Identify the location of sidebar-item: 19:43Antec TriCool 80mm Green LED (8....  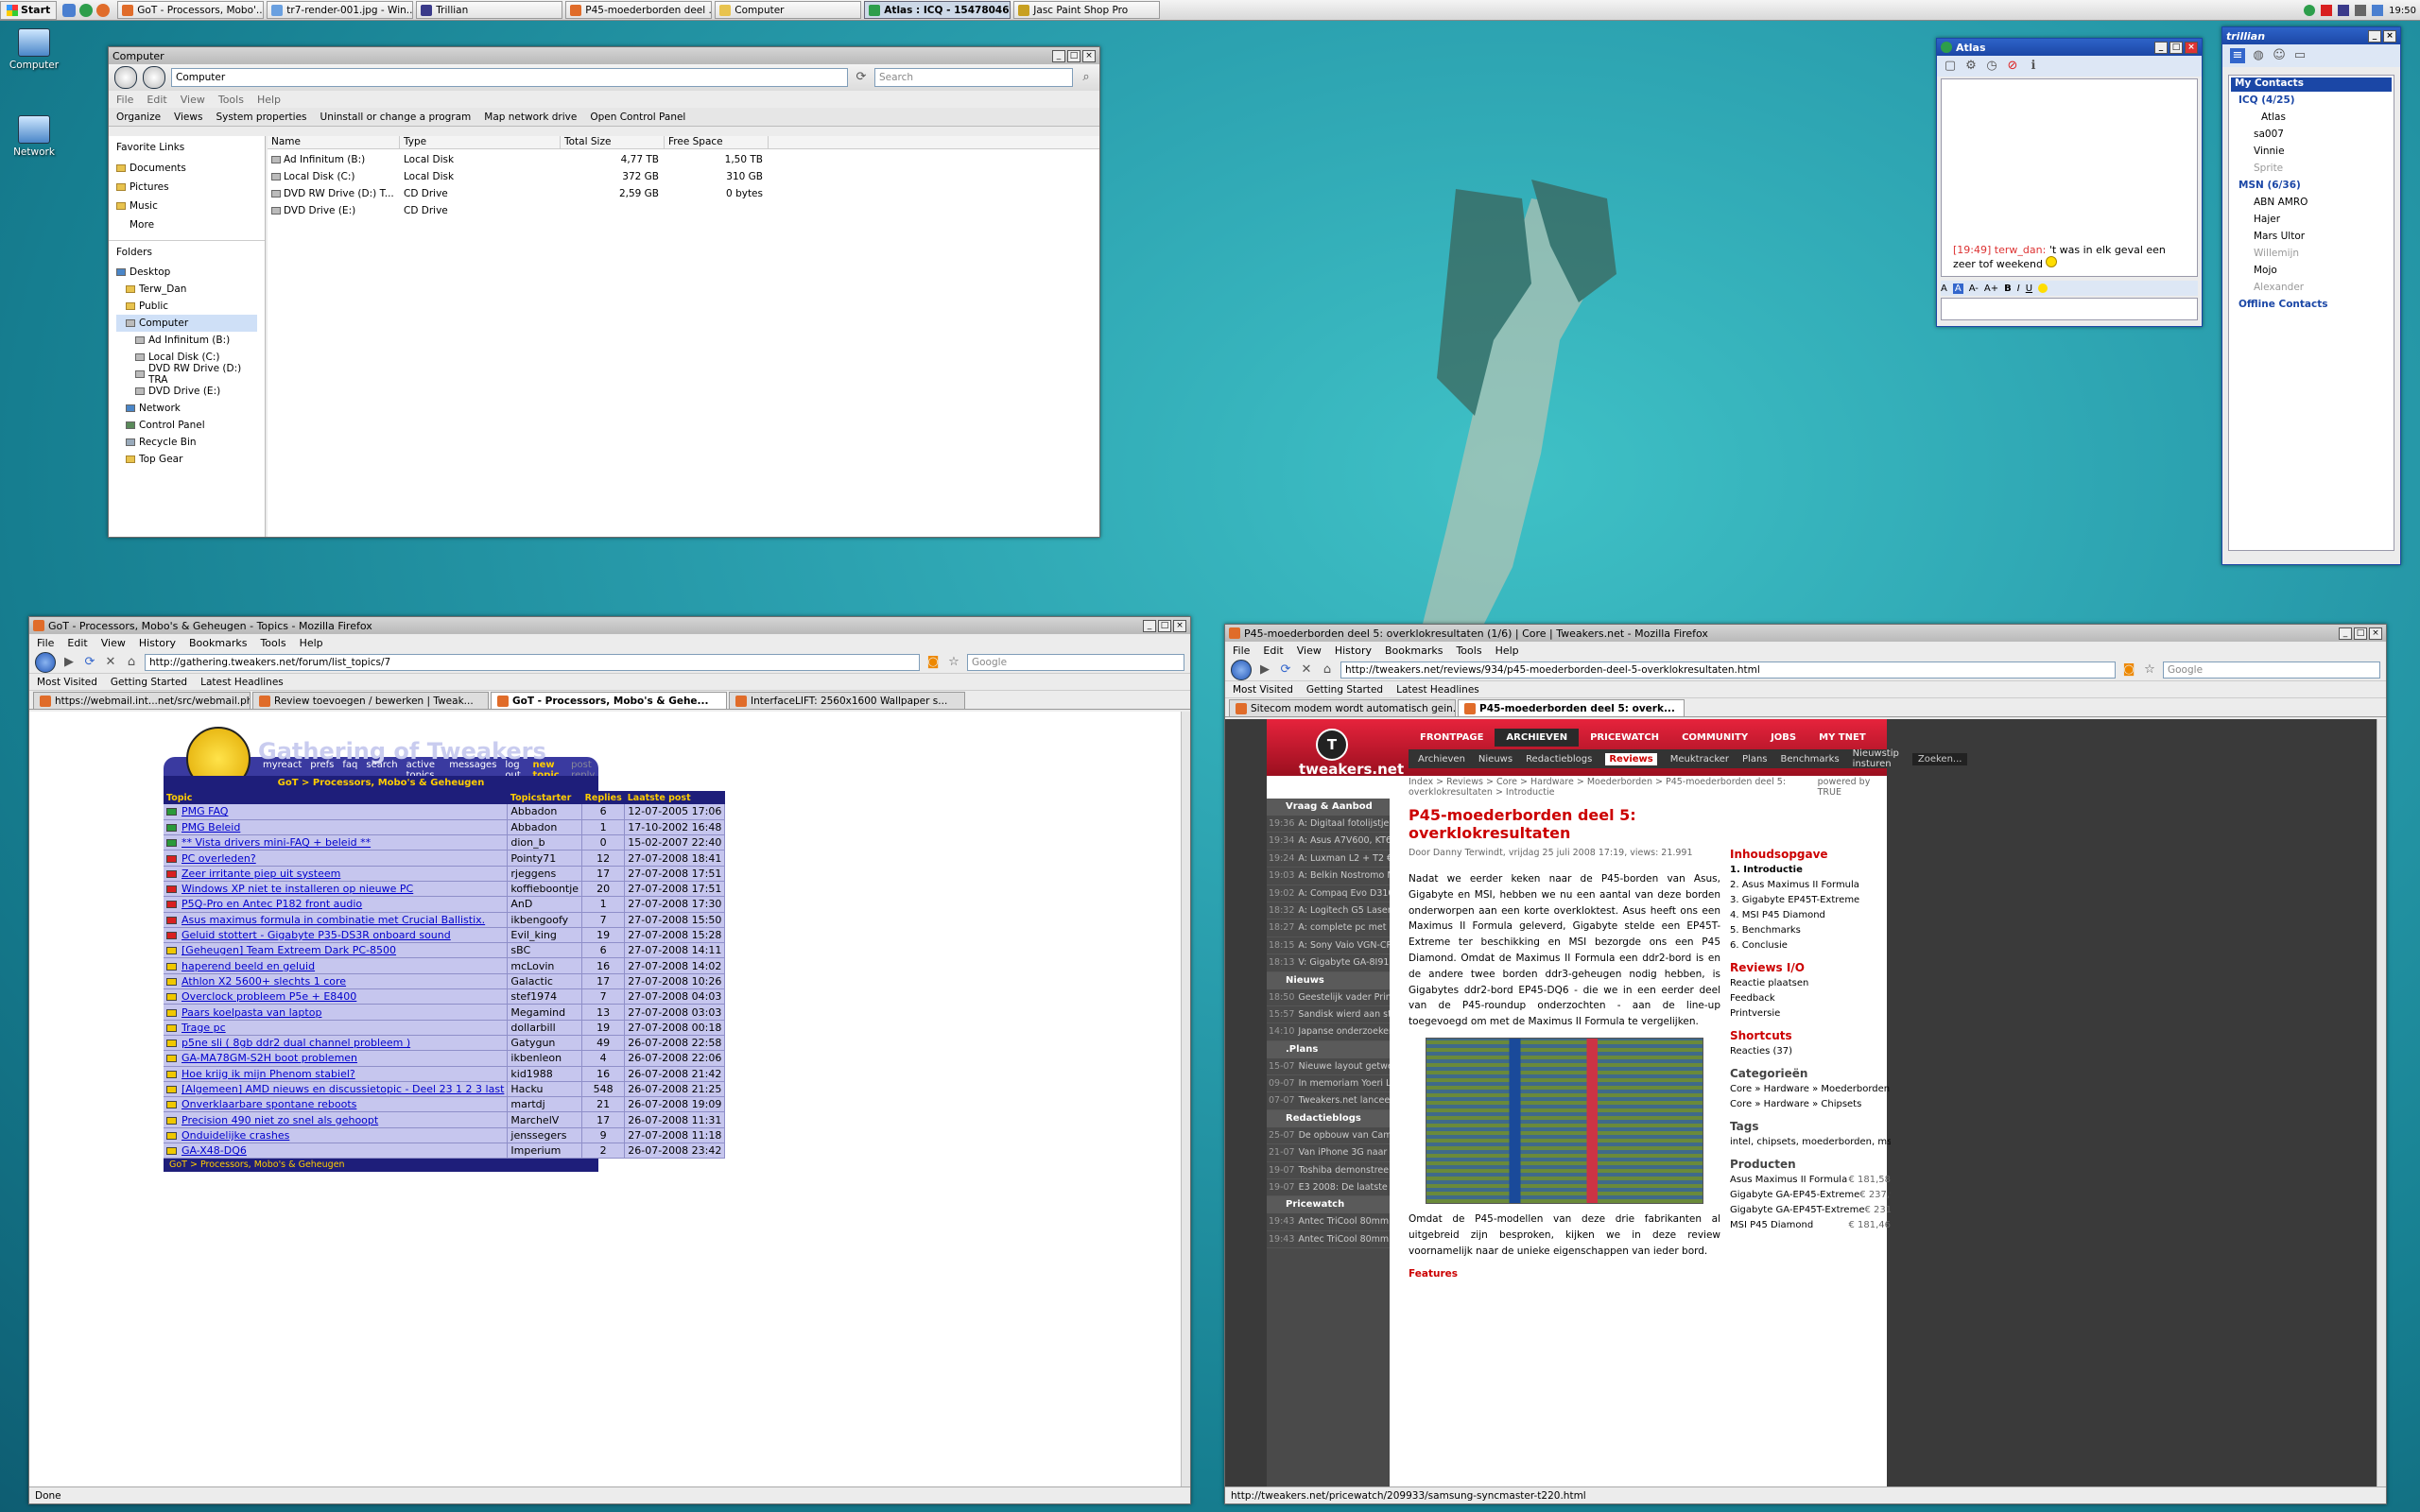
(1328, 1222).